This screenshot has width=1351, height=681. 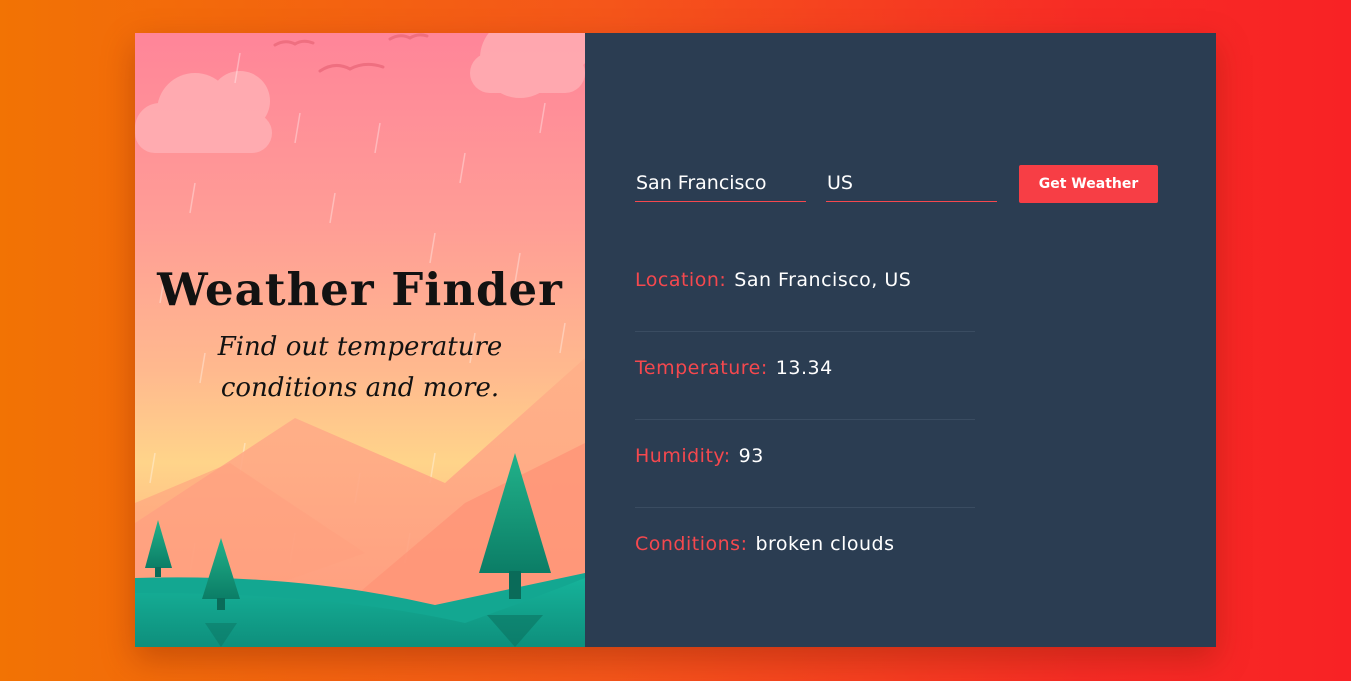 What do you see at coordinates (805, 464) in the screenshot?
I see `humidity-row: Humidity: 93` at bounding box center [805, 464].